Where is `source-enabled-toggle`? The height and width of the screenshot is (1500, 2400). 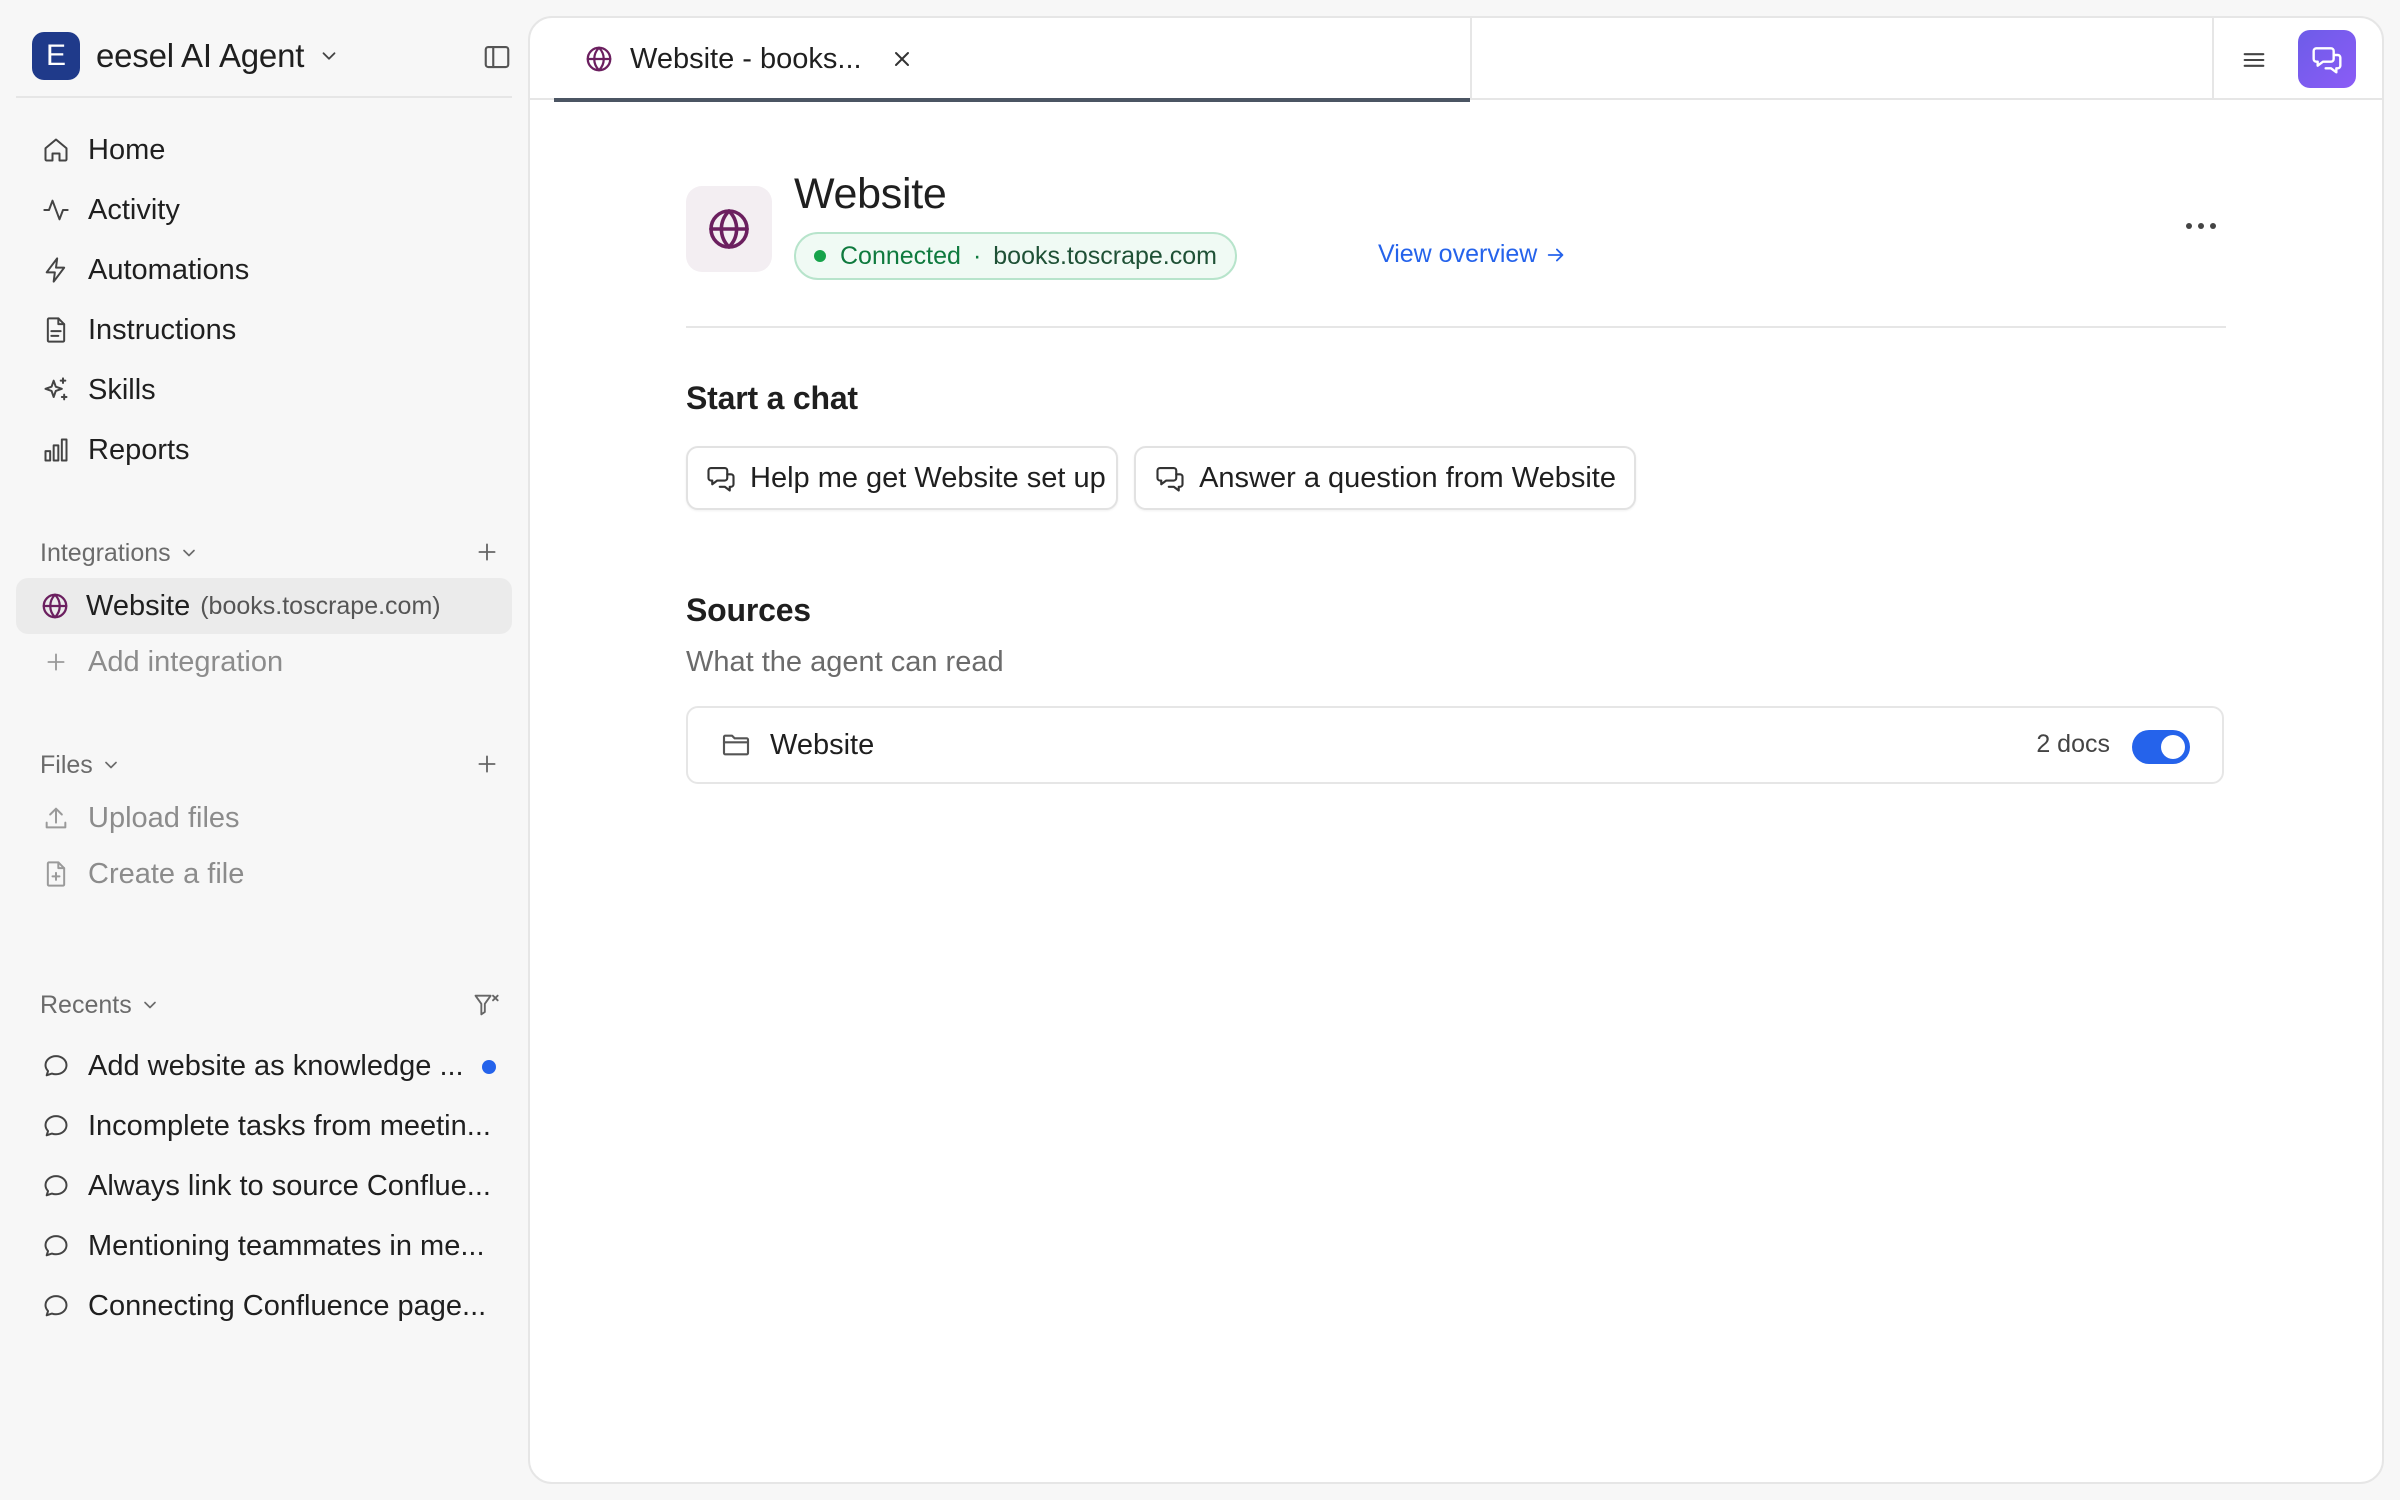
source-enabled-toggle is located at coordinates (2161, 747).